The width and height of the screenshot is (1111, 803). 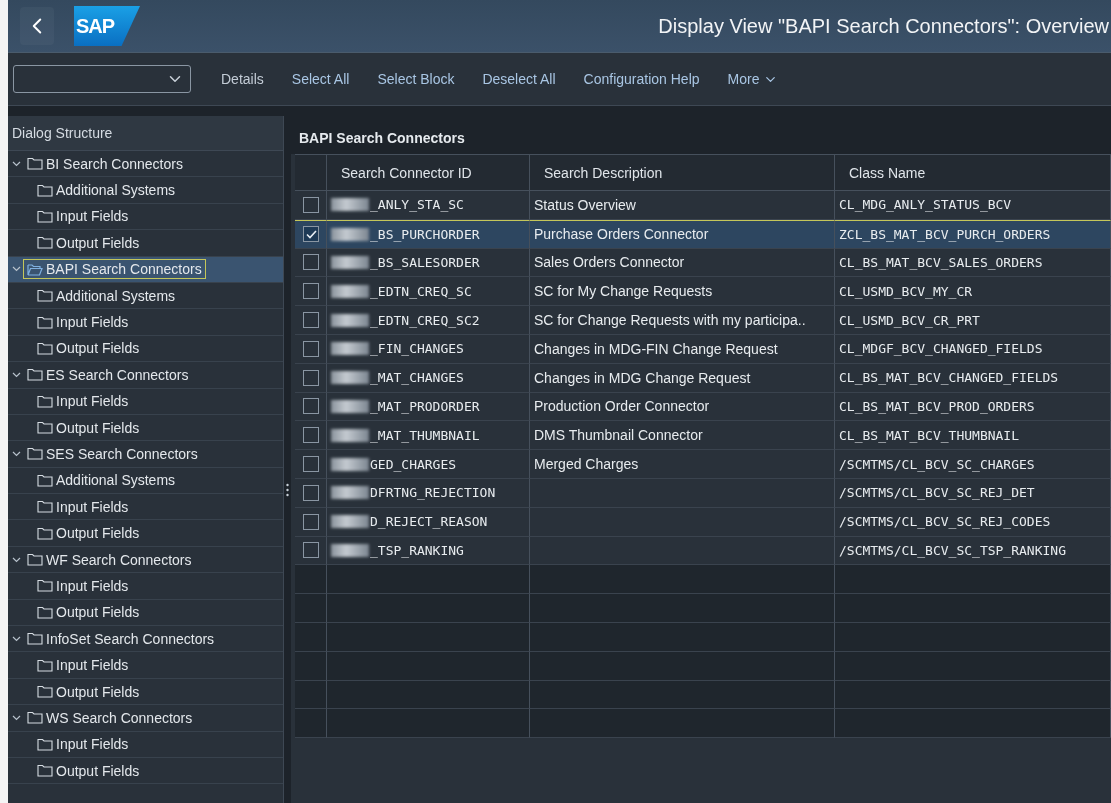 I want to click on column-header: Search Description, so click(x=682, y=172).